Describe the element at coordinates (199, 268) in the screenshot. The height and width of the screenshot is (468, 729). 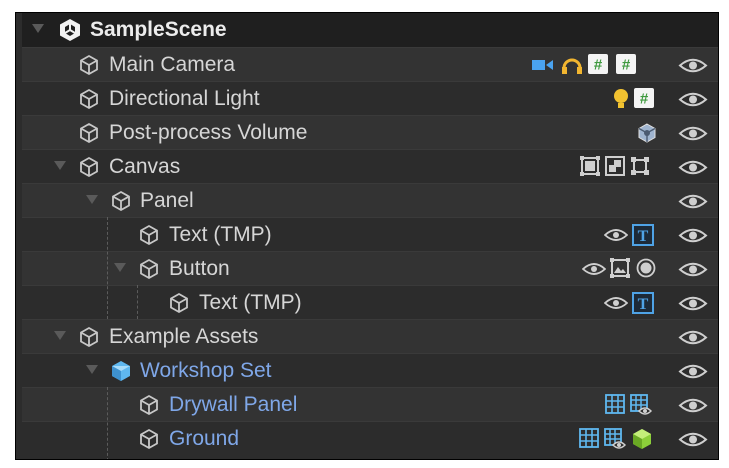
I see `item-label: Button` at that location.